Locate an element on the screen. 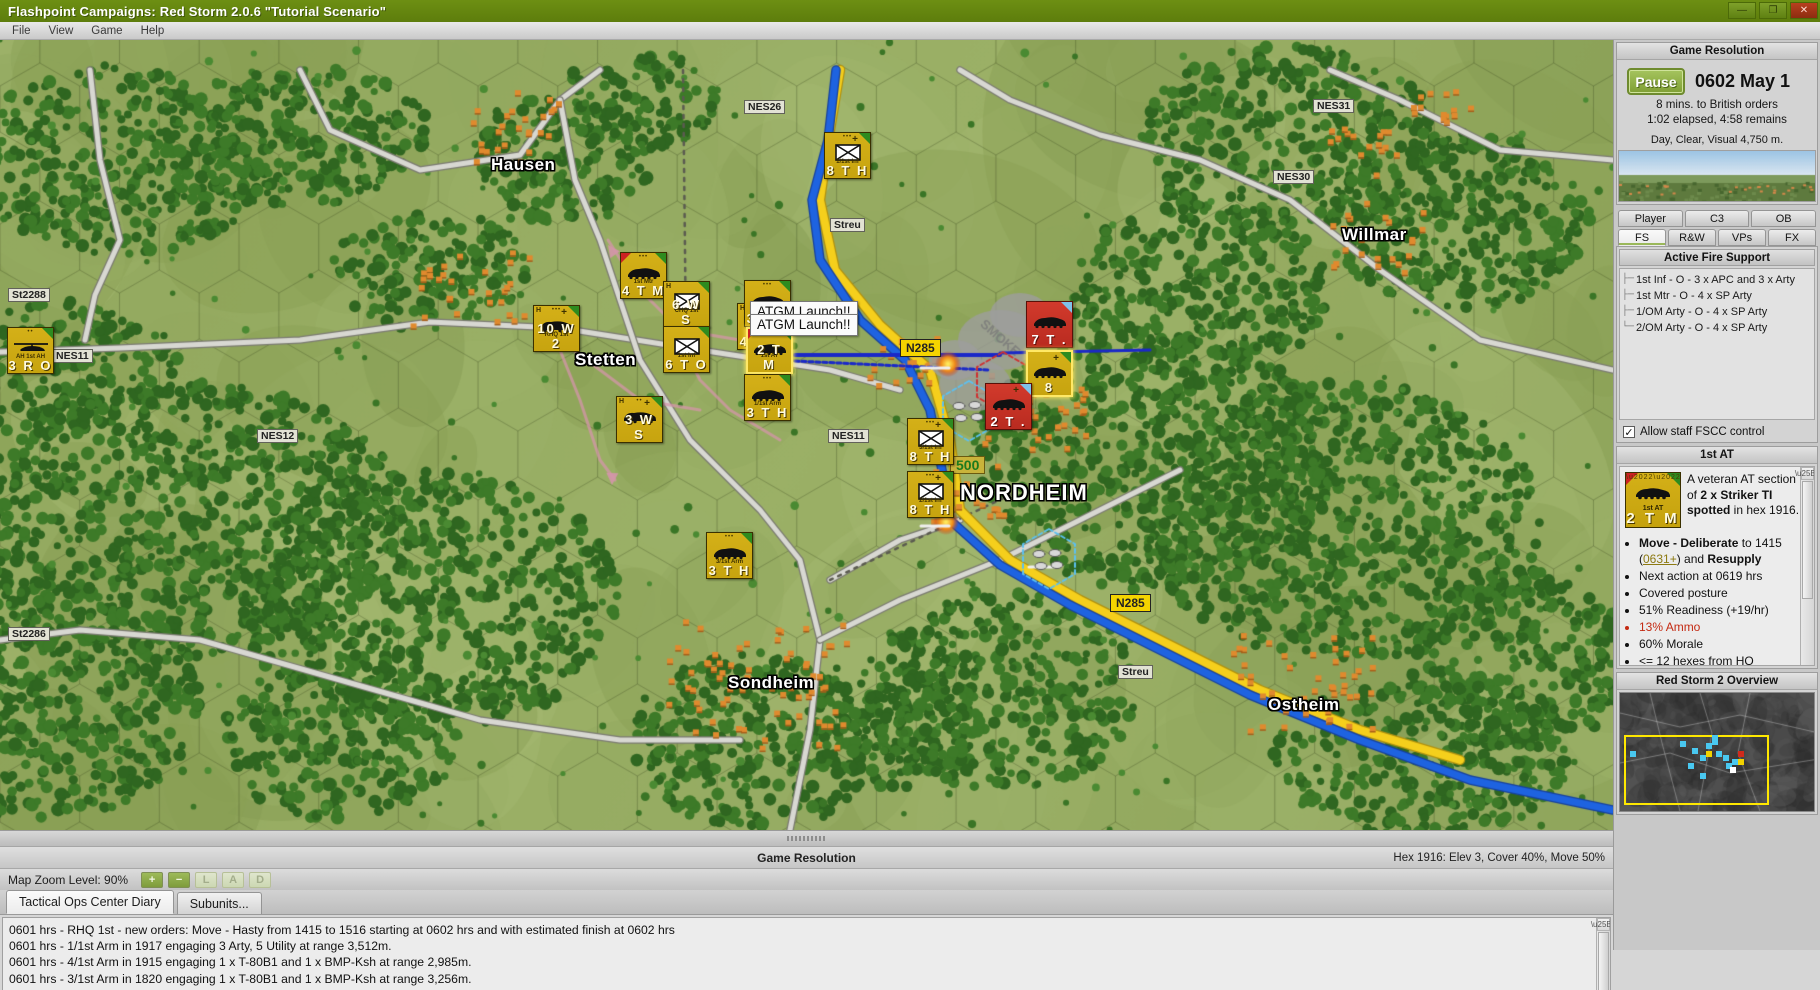 This screenshot has height=990, width=1820. unit-scrollbar: \u25B2 is located at coordinates (1804, 566).